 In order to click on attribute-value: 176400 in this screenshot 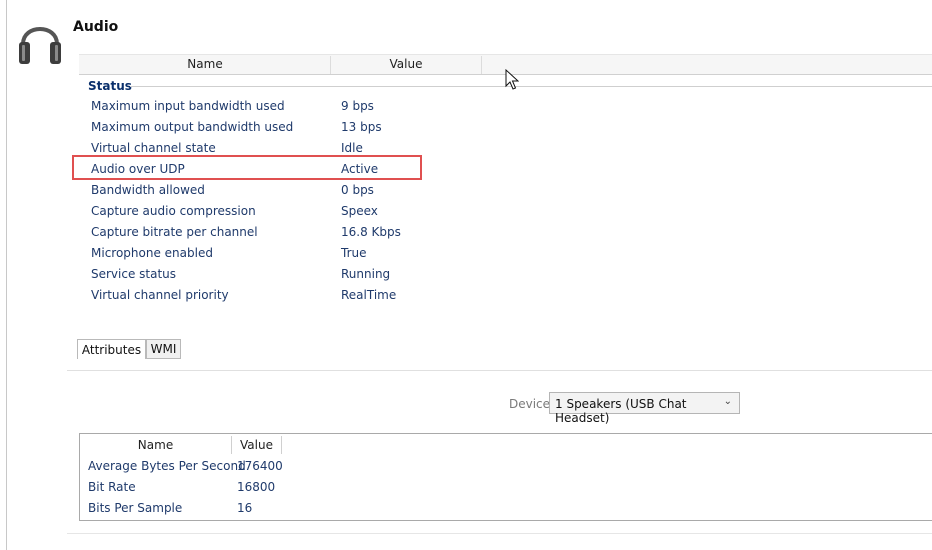, I will do `click(260, 466)`.